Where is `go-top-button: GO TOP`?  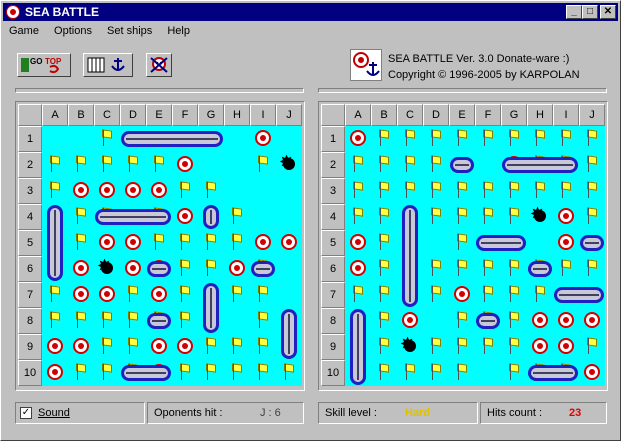
go-top-button: GO TOP is located at coordinates (44, 65).